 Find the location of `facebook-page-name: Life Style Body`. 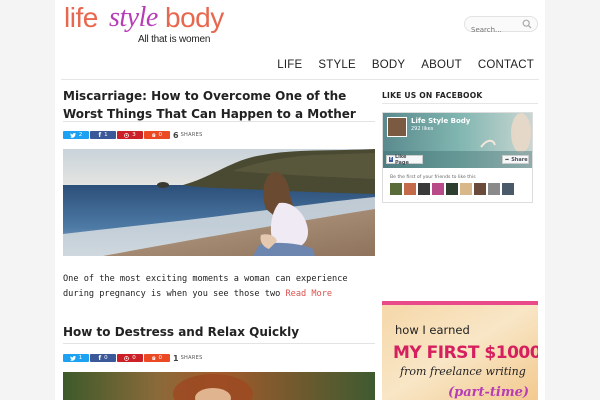

facebook-page-name: Life Style Body is located at coordinates (440, 121).